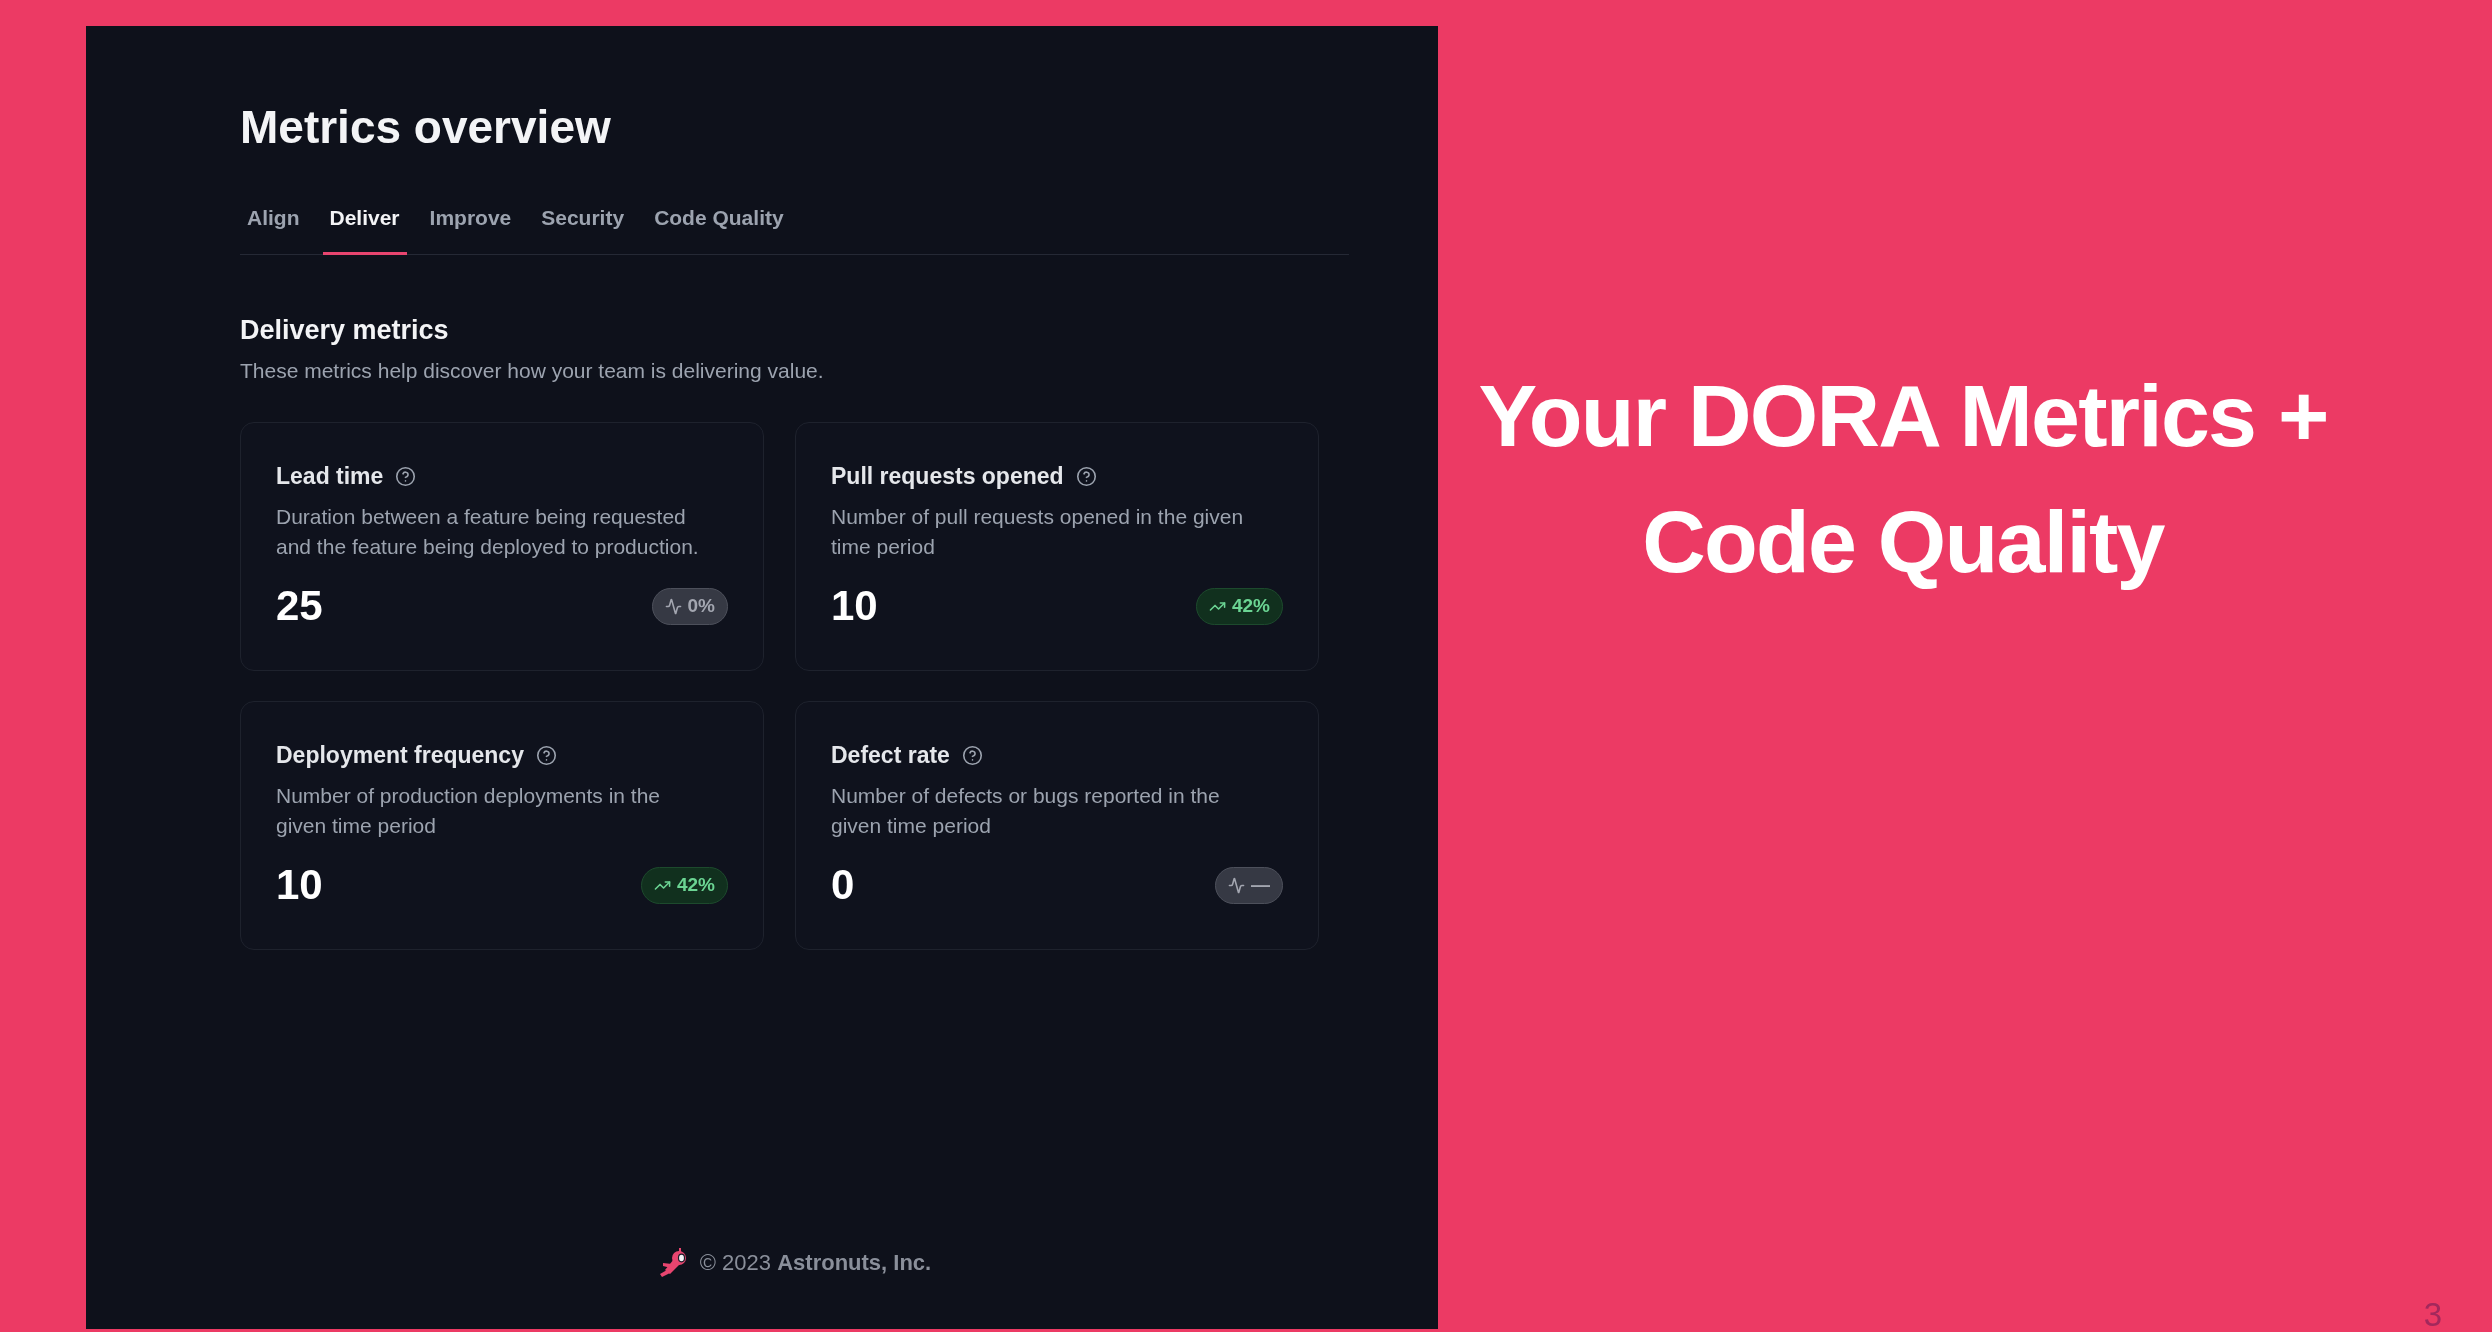 This screenshot has width=2492, height=1332. I want to click on tab: Align, so click(273, 229).